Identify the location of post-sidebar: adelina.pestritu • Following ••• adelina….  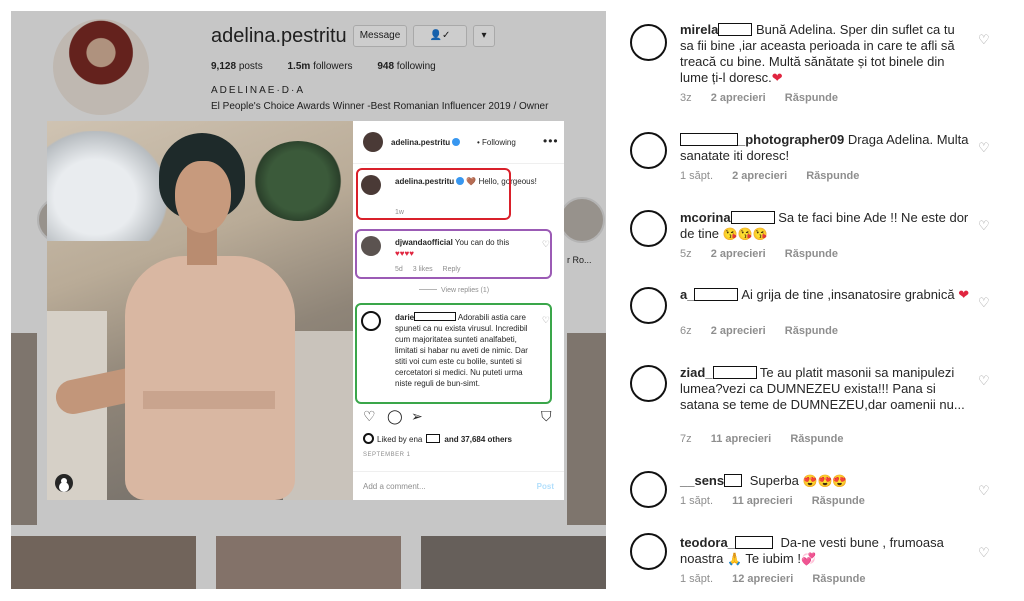
(458, 310).